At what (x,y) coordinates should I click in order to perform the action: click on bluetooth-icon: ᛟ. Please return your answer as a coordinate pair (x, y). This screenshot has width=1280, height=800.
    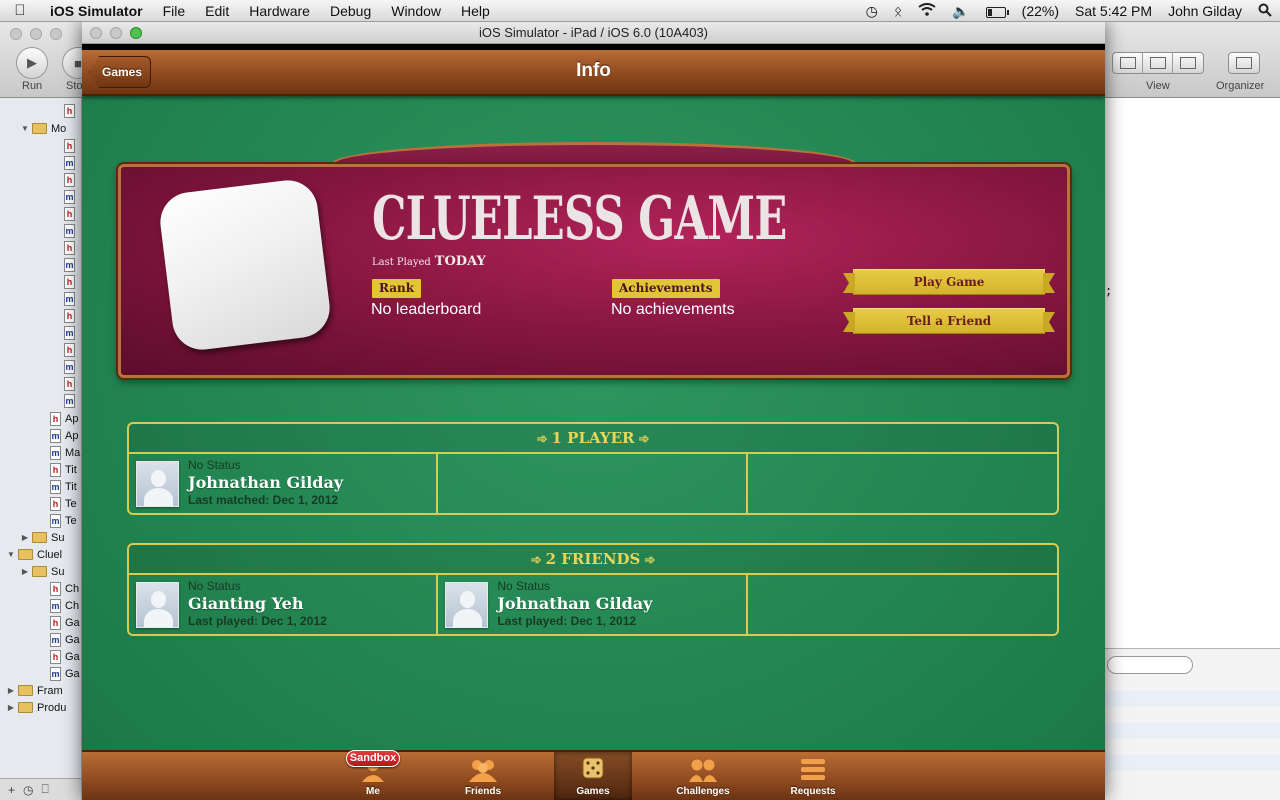
    Looking at the image, I should click on (898, 11).